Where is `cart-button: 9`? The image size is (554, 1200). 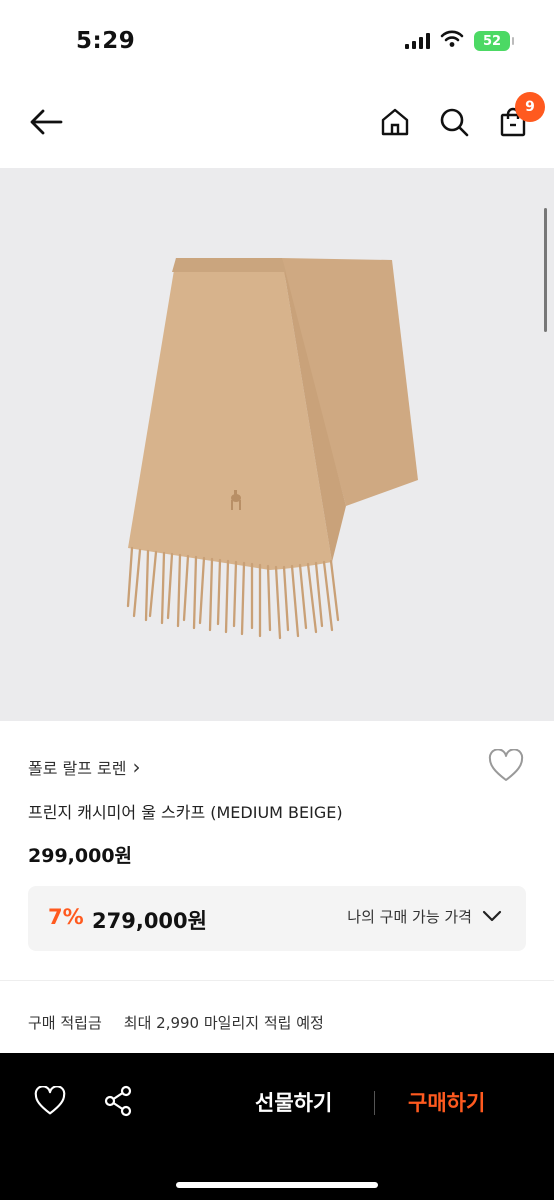
cart-button: 9 is located at coordinates (519, 118).